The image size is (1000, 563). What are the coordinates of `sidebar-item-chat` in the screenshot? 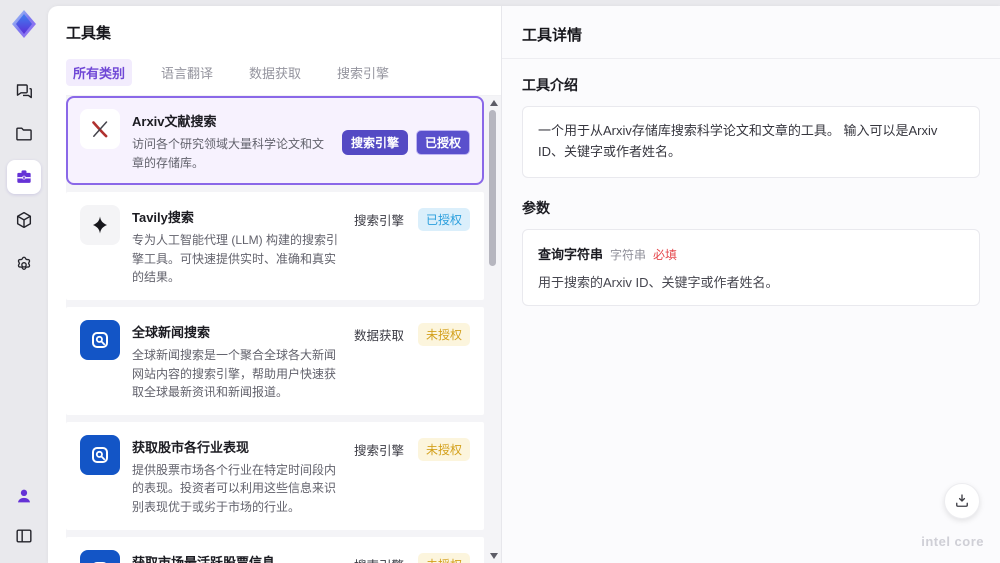 It's located at (24, 91).